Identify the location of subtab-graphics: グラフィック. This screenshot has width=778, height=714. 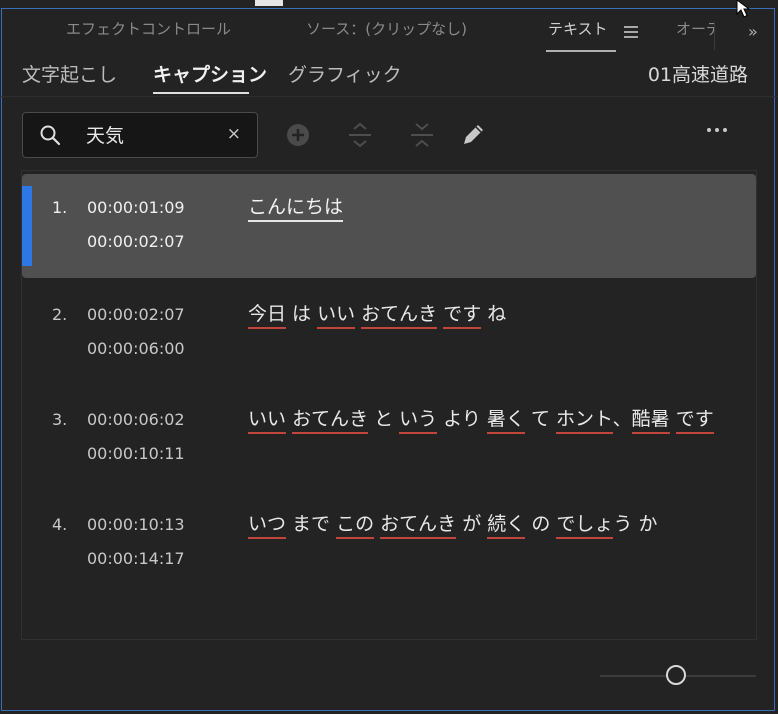
(345, 73).